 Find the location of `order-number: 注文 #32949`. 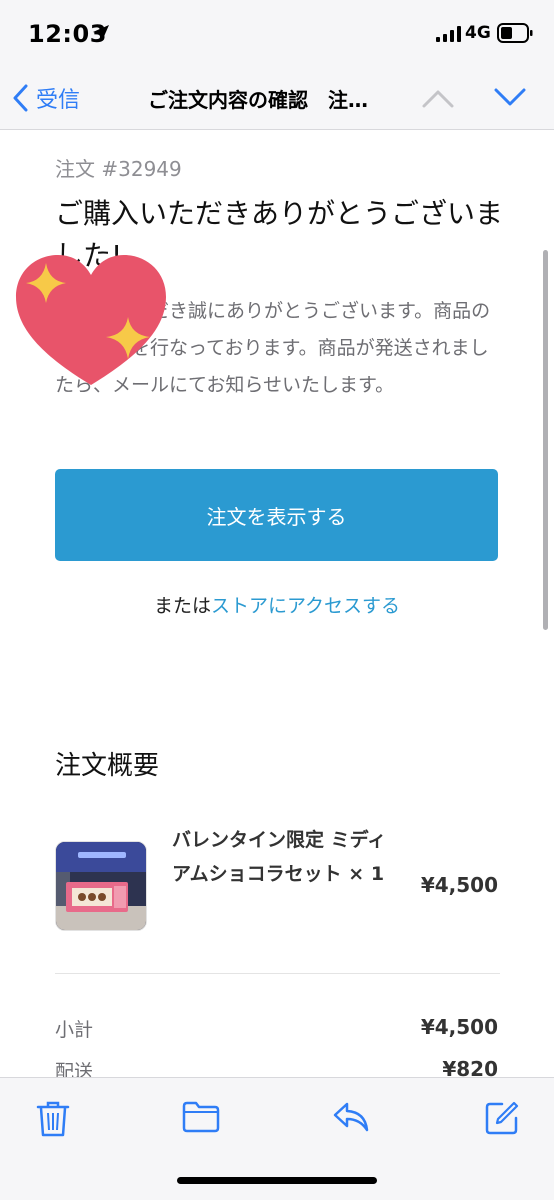

order-number: 注文 #32949 is located at coordinates (118, 169).